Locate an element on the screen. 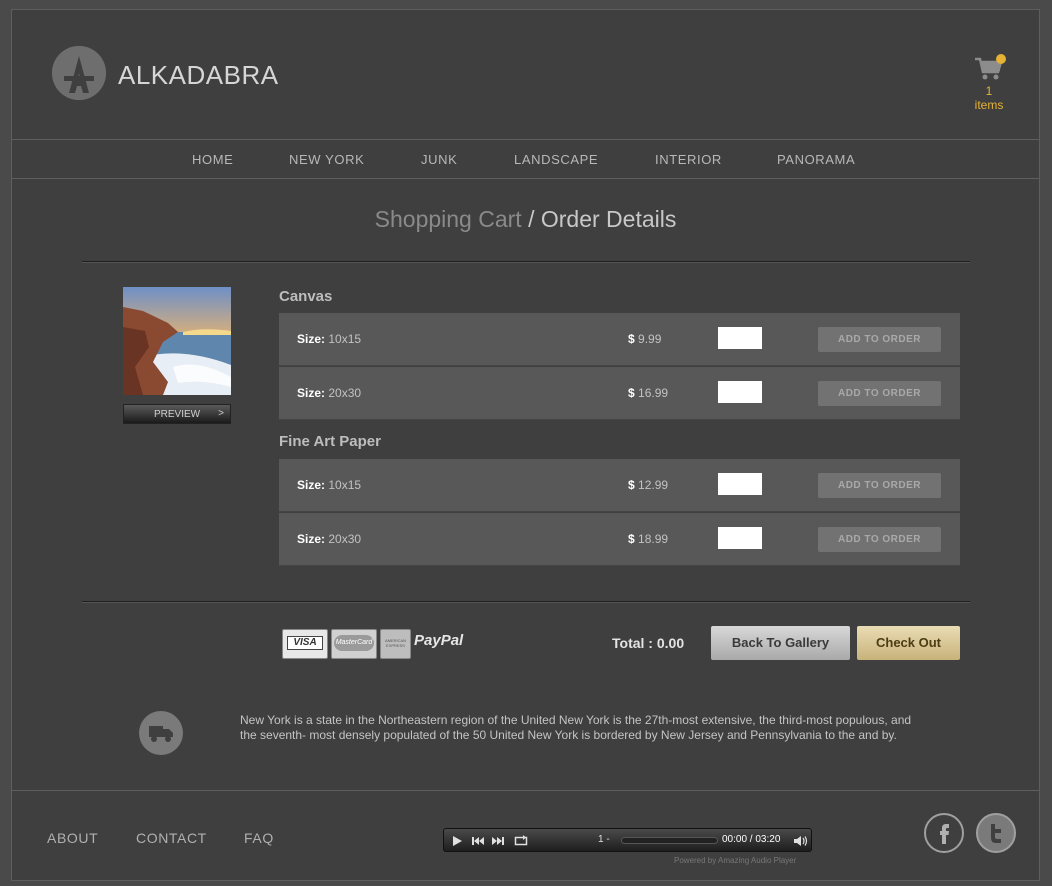 This screenshot has height=886, width=1052. footer-link-about: ABOUT is located at coordinates (72, 838).